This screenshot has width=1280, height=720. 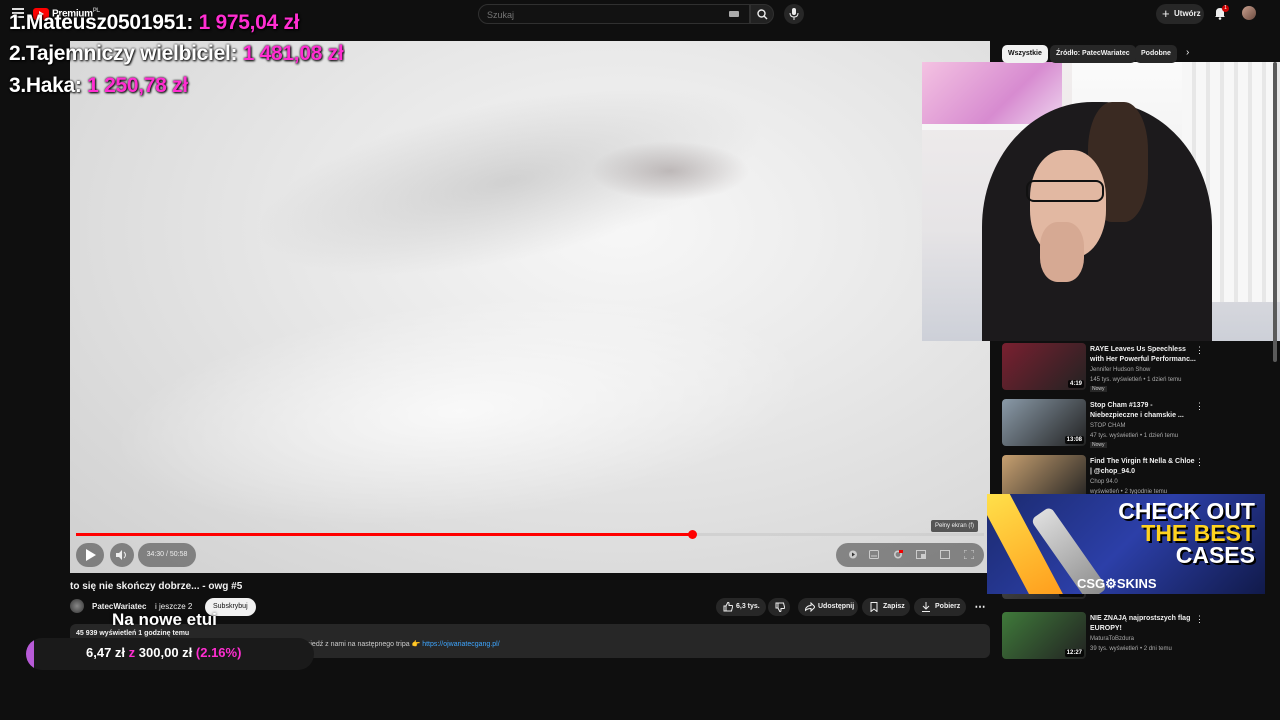 I want to click on recommendation-thumbnail: 4:19, so click(x=1044, y=366).